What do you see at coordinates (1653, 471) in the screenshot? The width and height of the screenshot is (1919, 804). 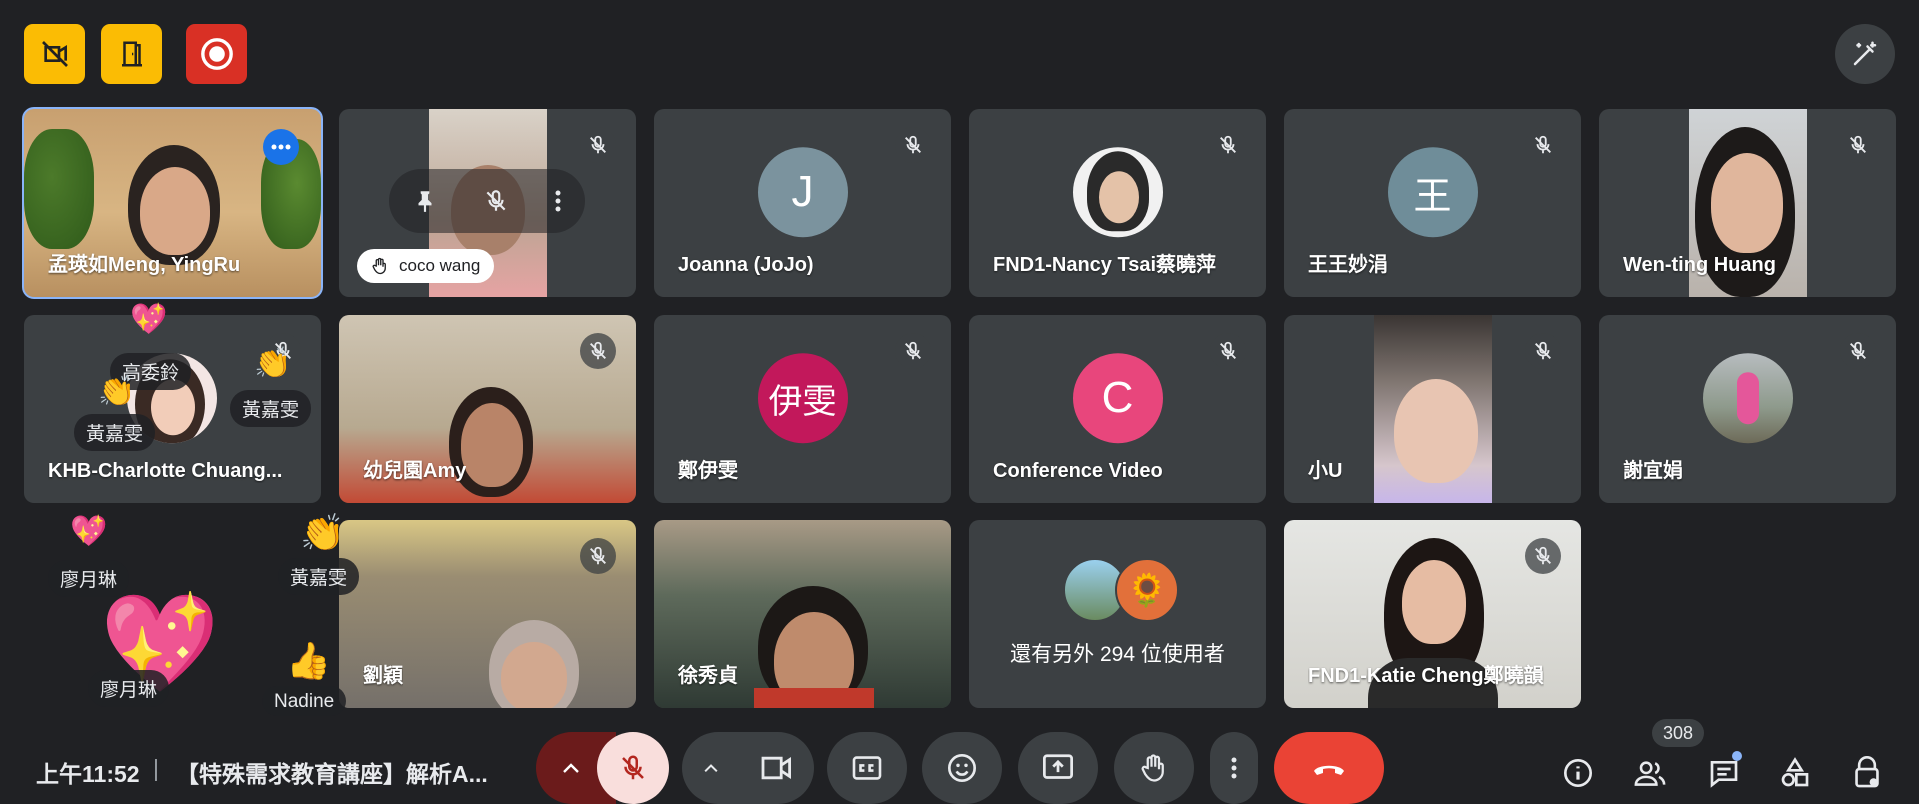 I see `participant-name: 謝宜娟` at bounding box center [1653, 471].